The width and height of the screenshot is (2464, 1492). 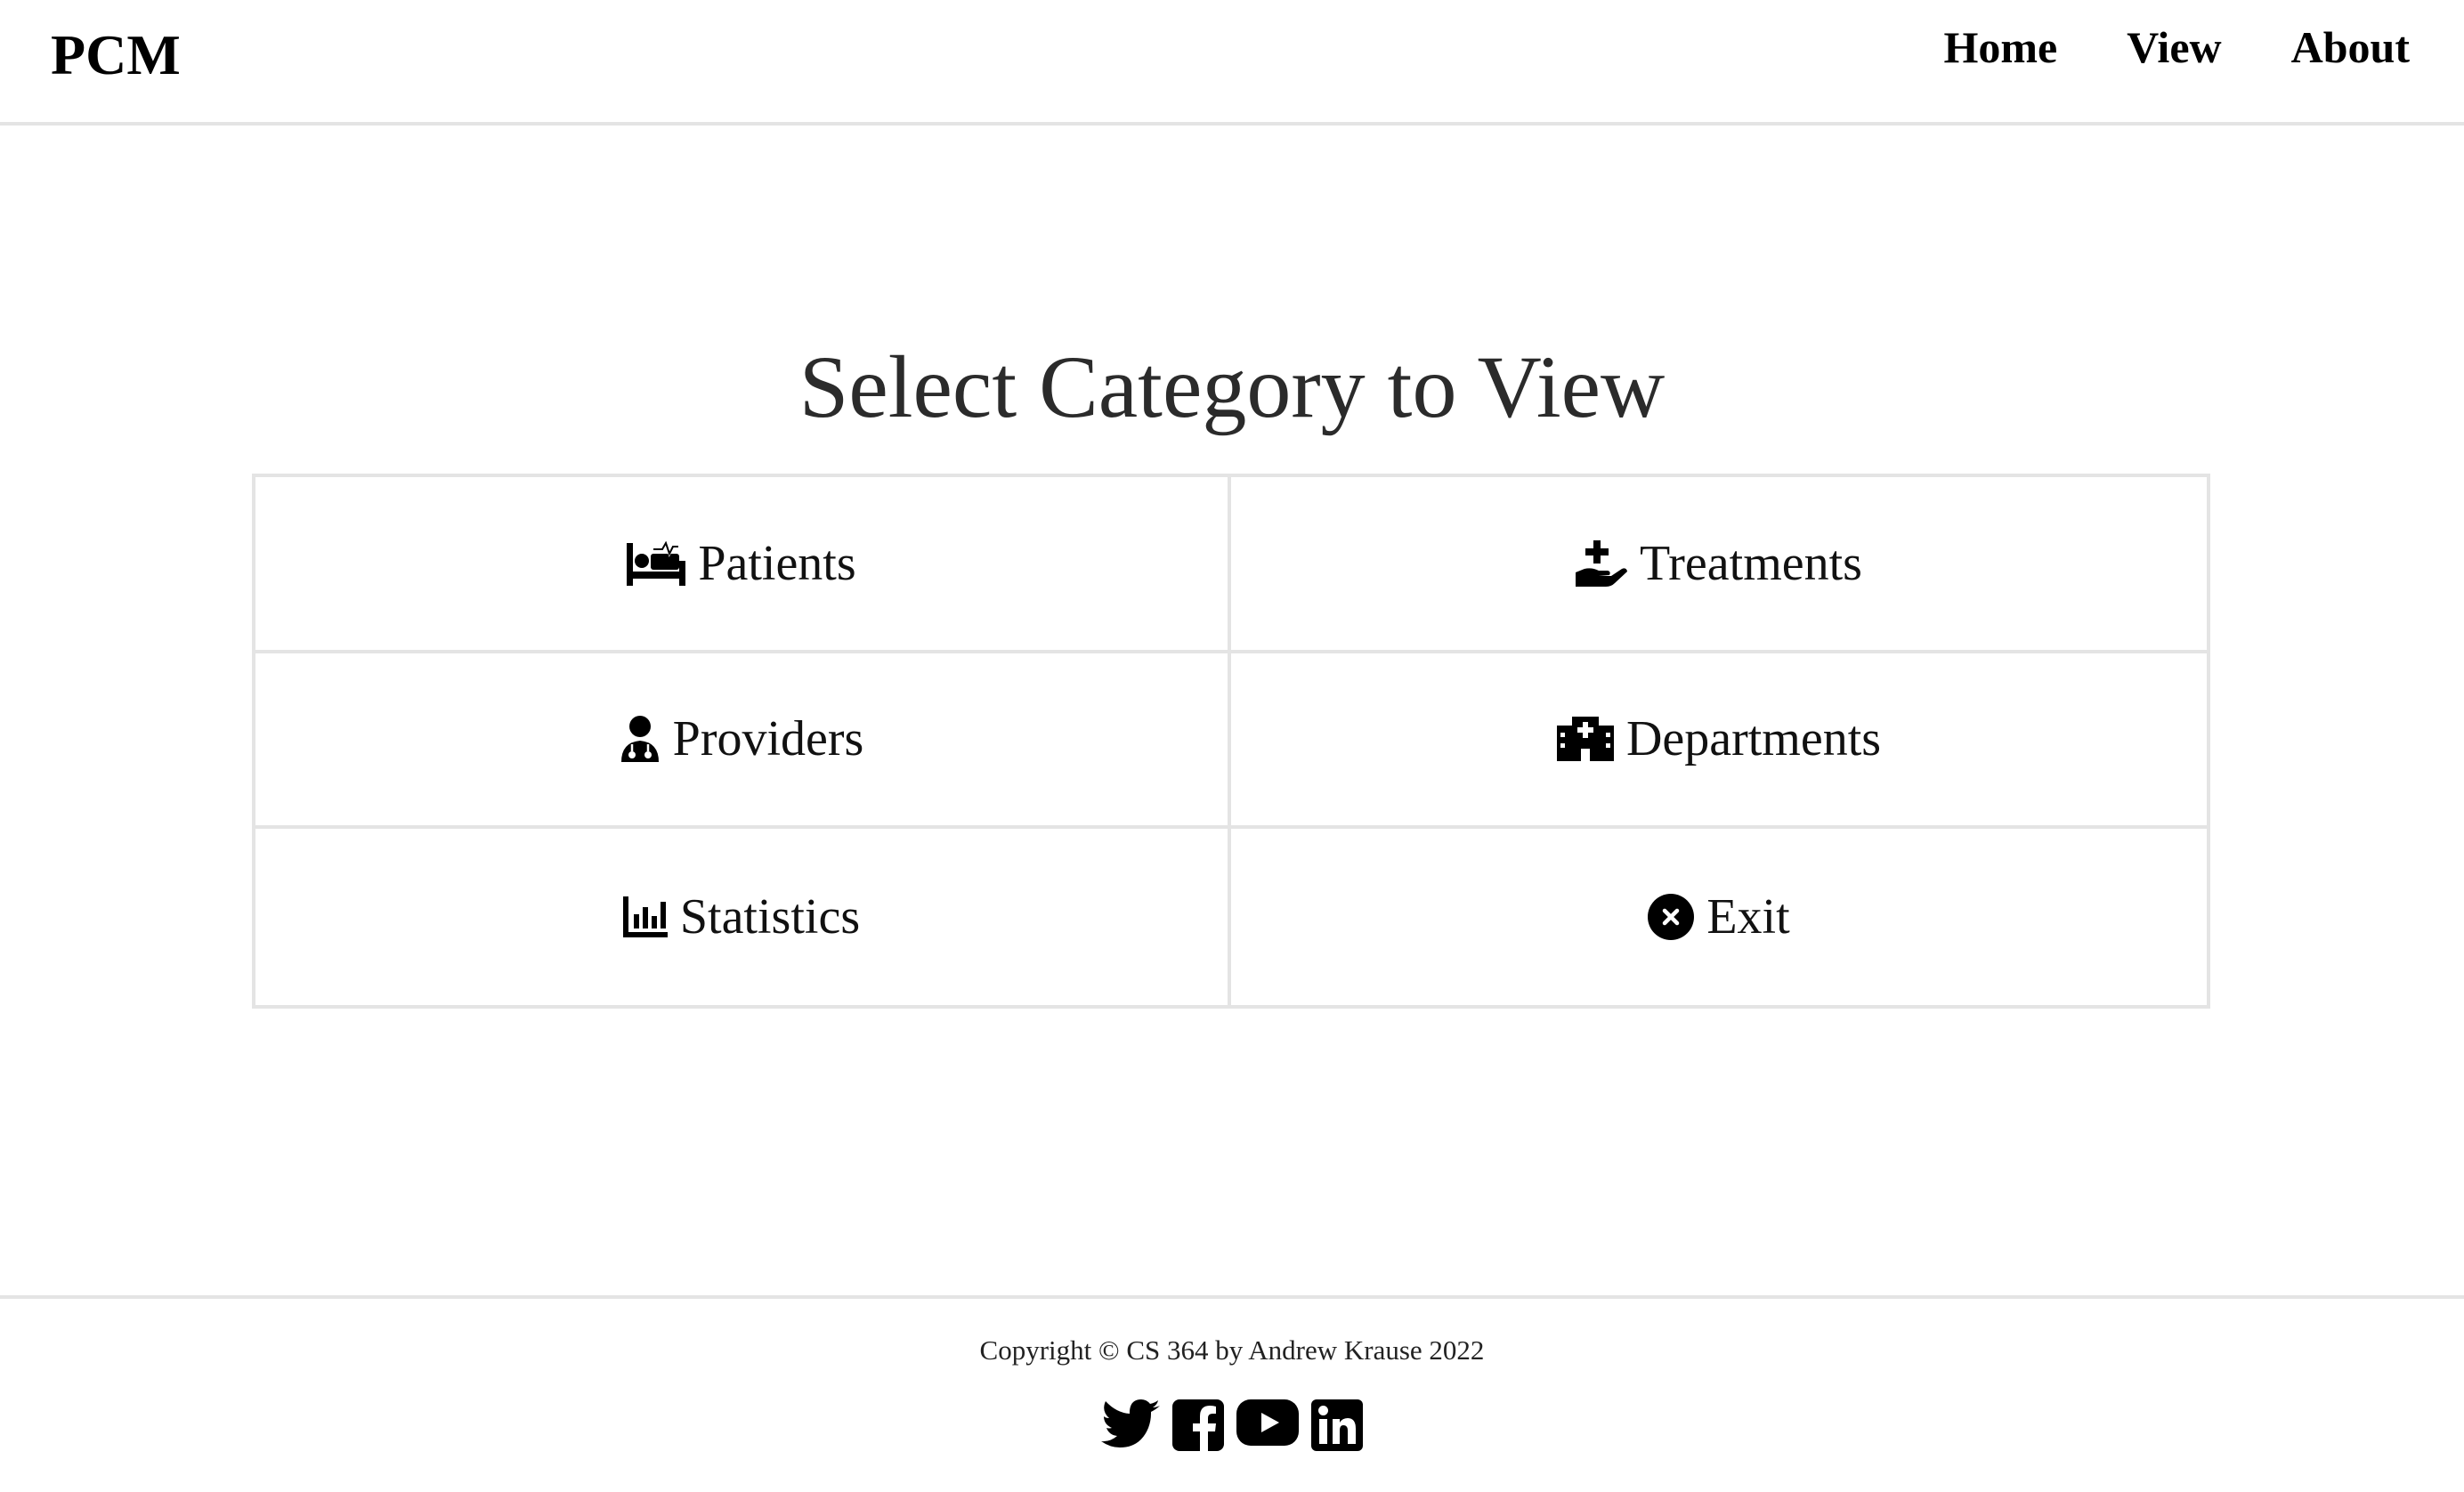 What do you see at coordinates (2350, 47) in the screenshot?
I see `nav-about-link: About` at bounding box center [2350, 47].